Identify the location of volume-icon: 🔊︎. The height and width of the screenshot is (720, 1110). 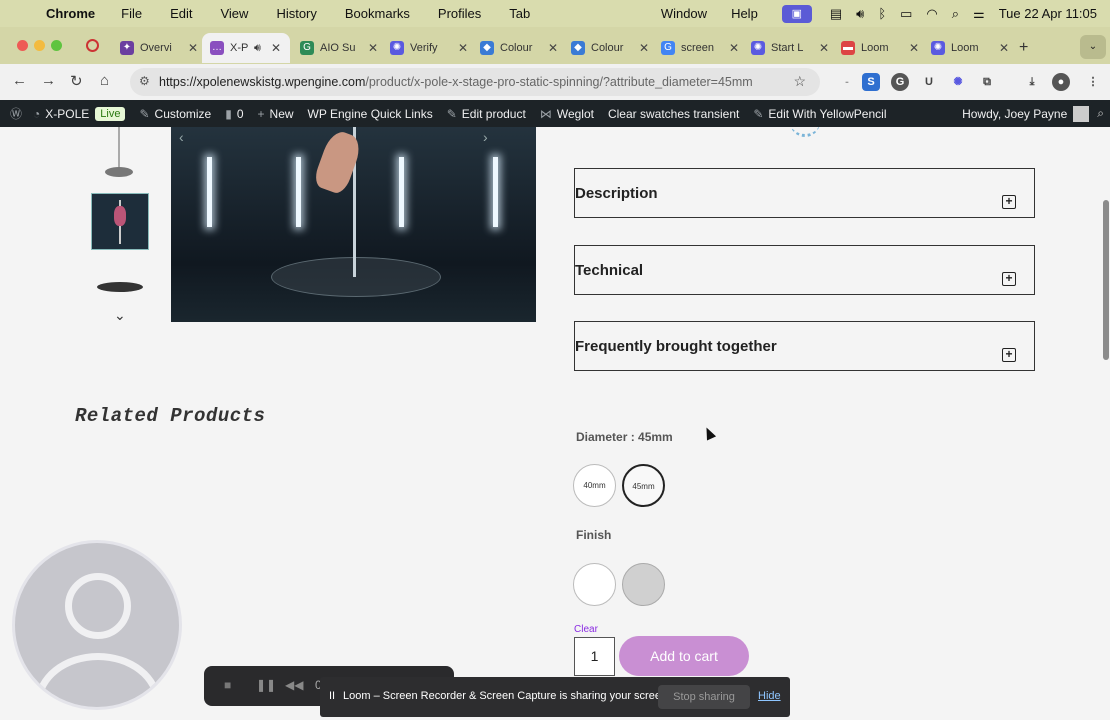
(860, 14).